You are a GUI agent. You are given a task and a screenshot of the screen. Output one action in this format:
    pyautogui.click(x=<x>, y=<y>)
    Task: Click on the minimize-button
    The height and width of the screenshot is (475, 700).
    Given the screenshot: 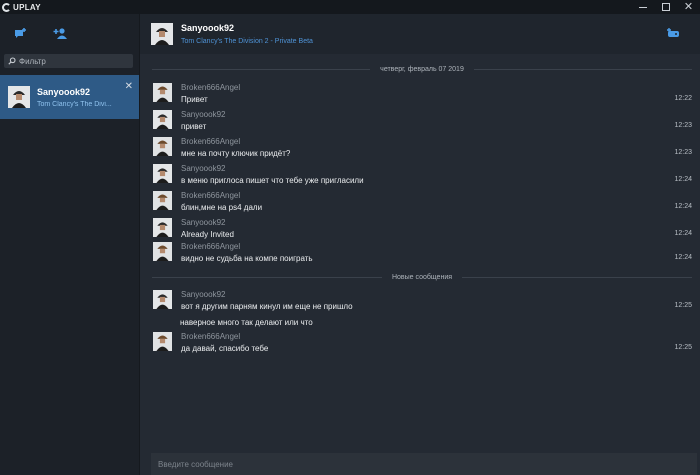 What is the action you would take?
    pyautogui.click(x=642, y=7)
    